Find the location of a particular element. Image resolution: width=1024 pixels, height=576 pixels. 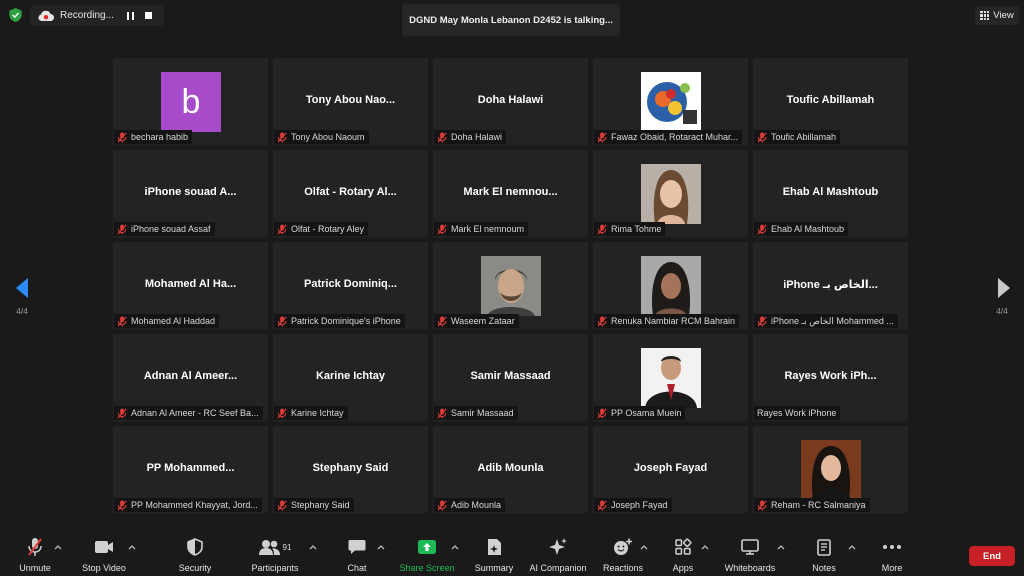

participant-tile: Rima Tohme is located at coordinates (670, 193).